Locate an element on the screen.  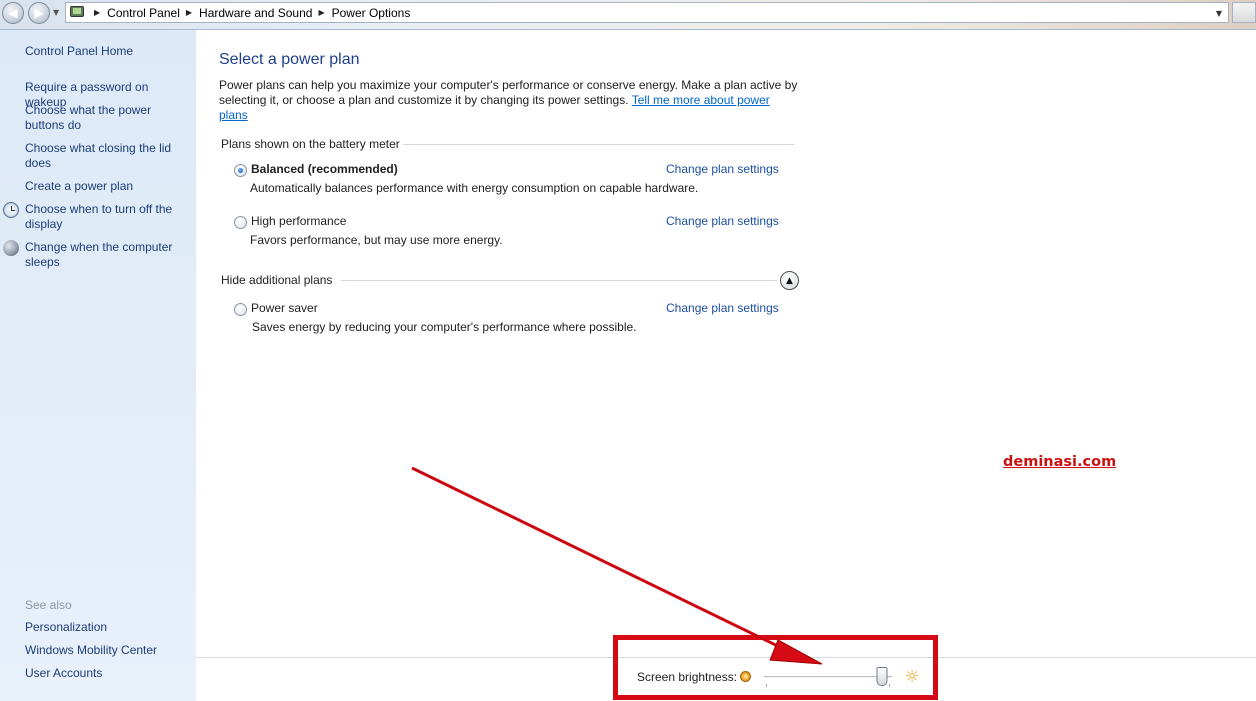
collapse-button: ▲ is located at coordinates (789, 280).